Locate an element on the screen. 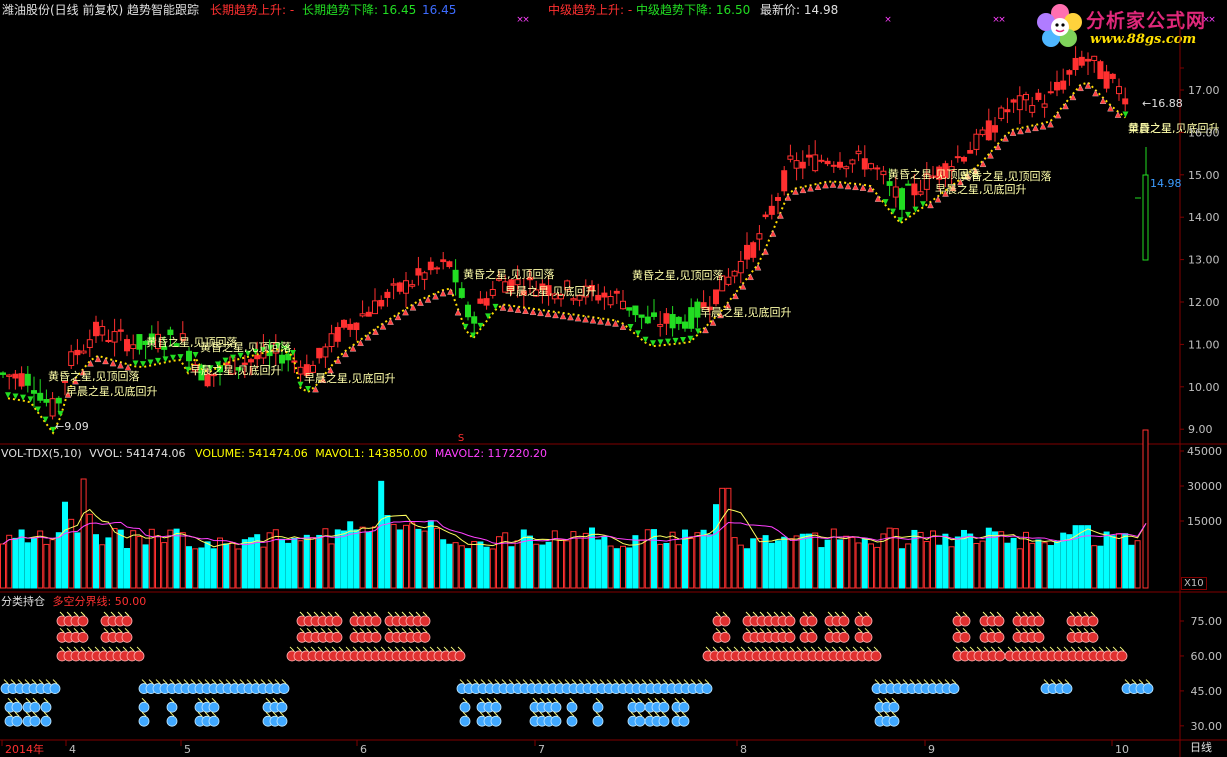  position-panel is located at coordinates (577, 669).